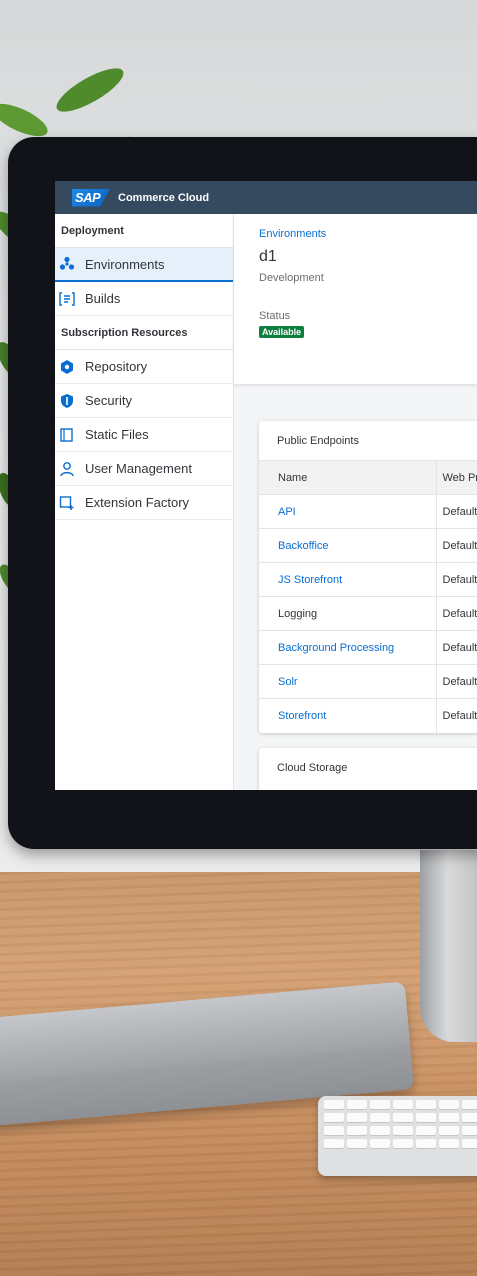 The image size is (477, 1276). I want to click on page-title: d1, so click(268, 256).